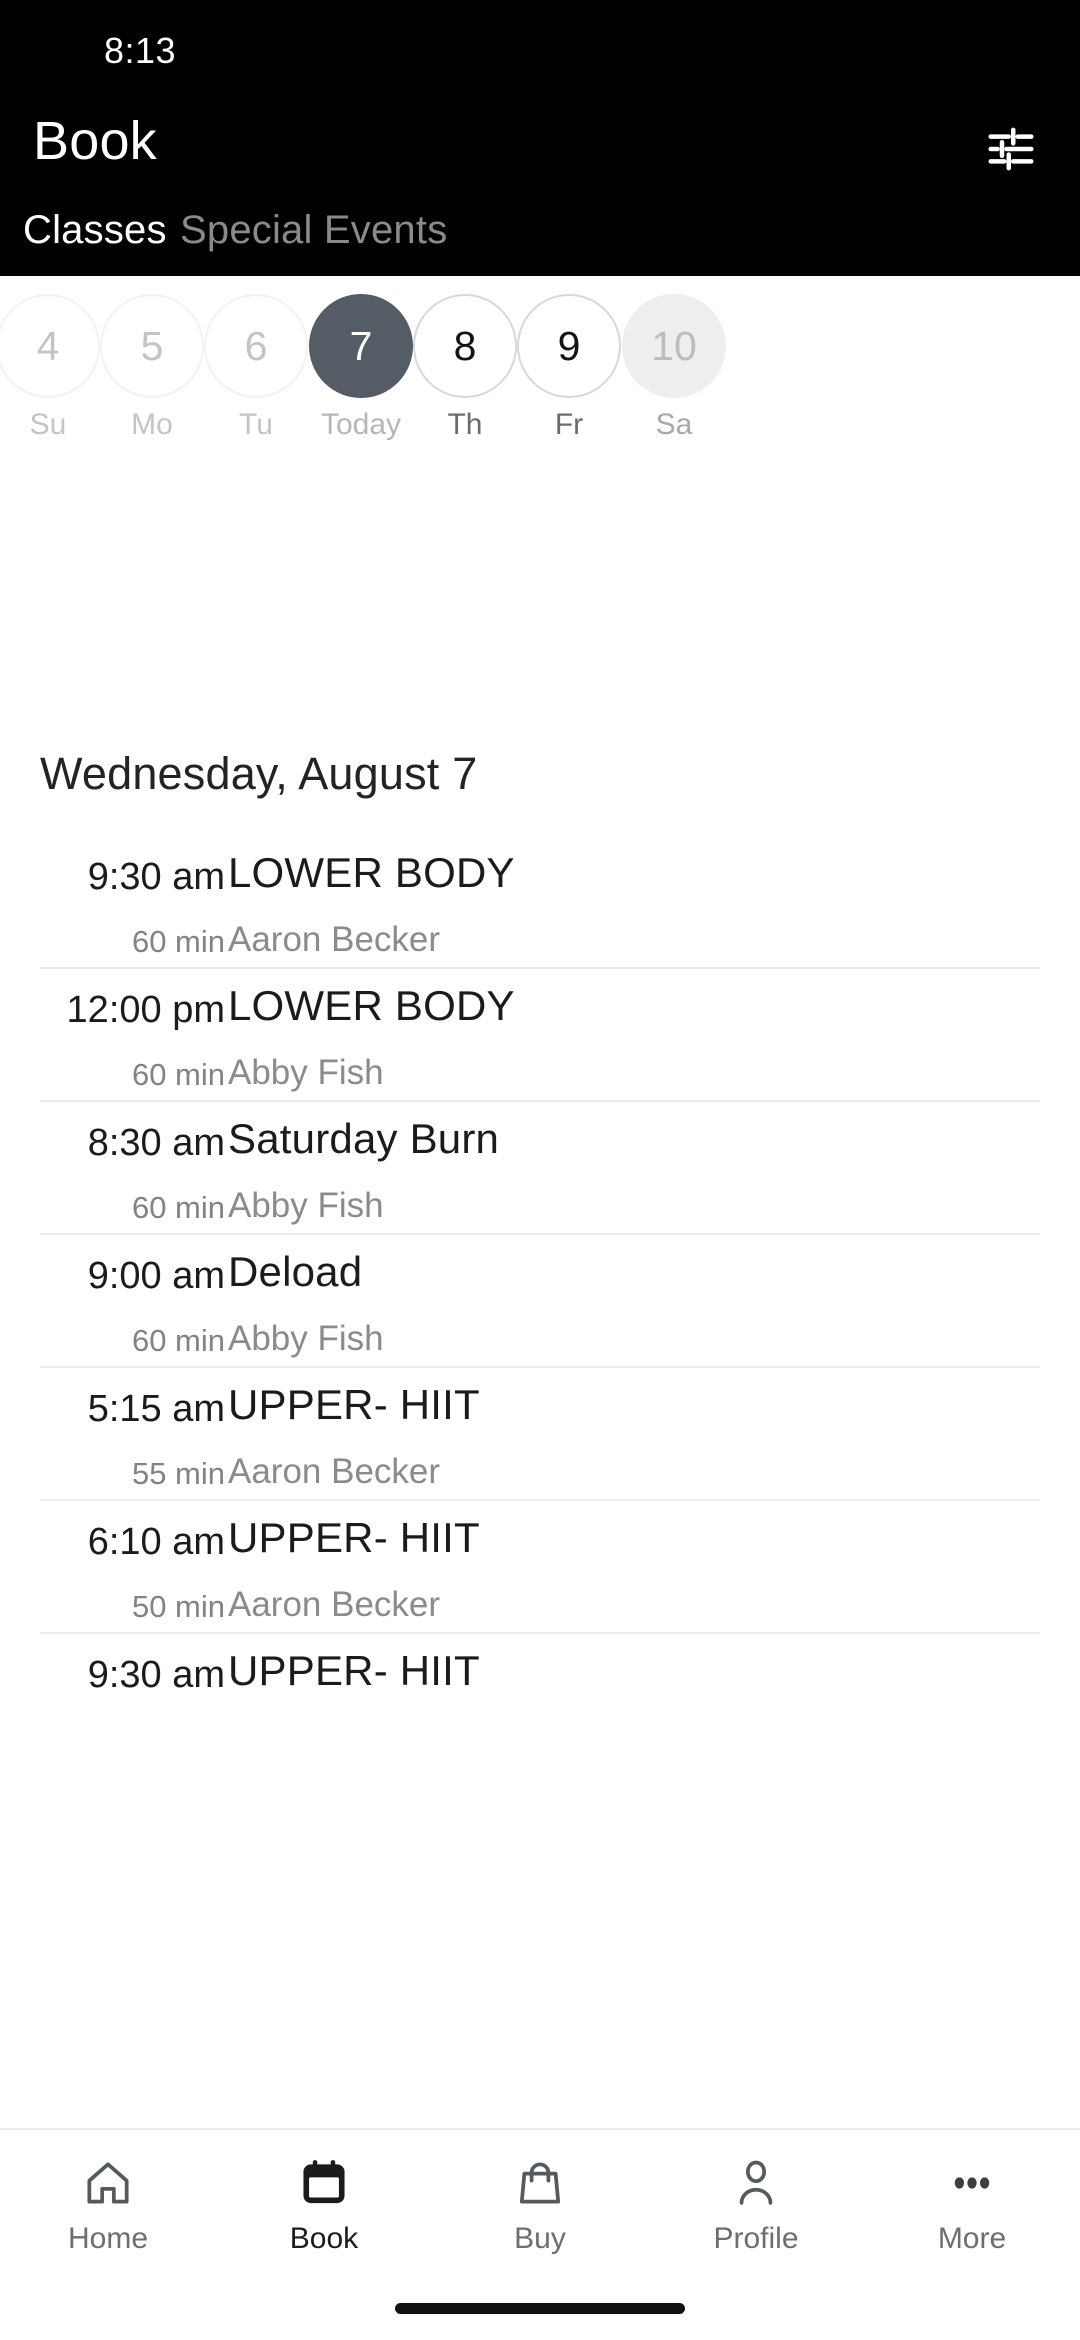 This screenshot has width=1080, height=2340. What do you see at coordinates (465, 424) in the screenshot?
I see `date-weekday-label: Th` at bounding box center [465, 424].